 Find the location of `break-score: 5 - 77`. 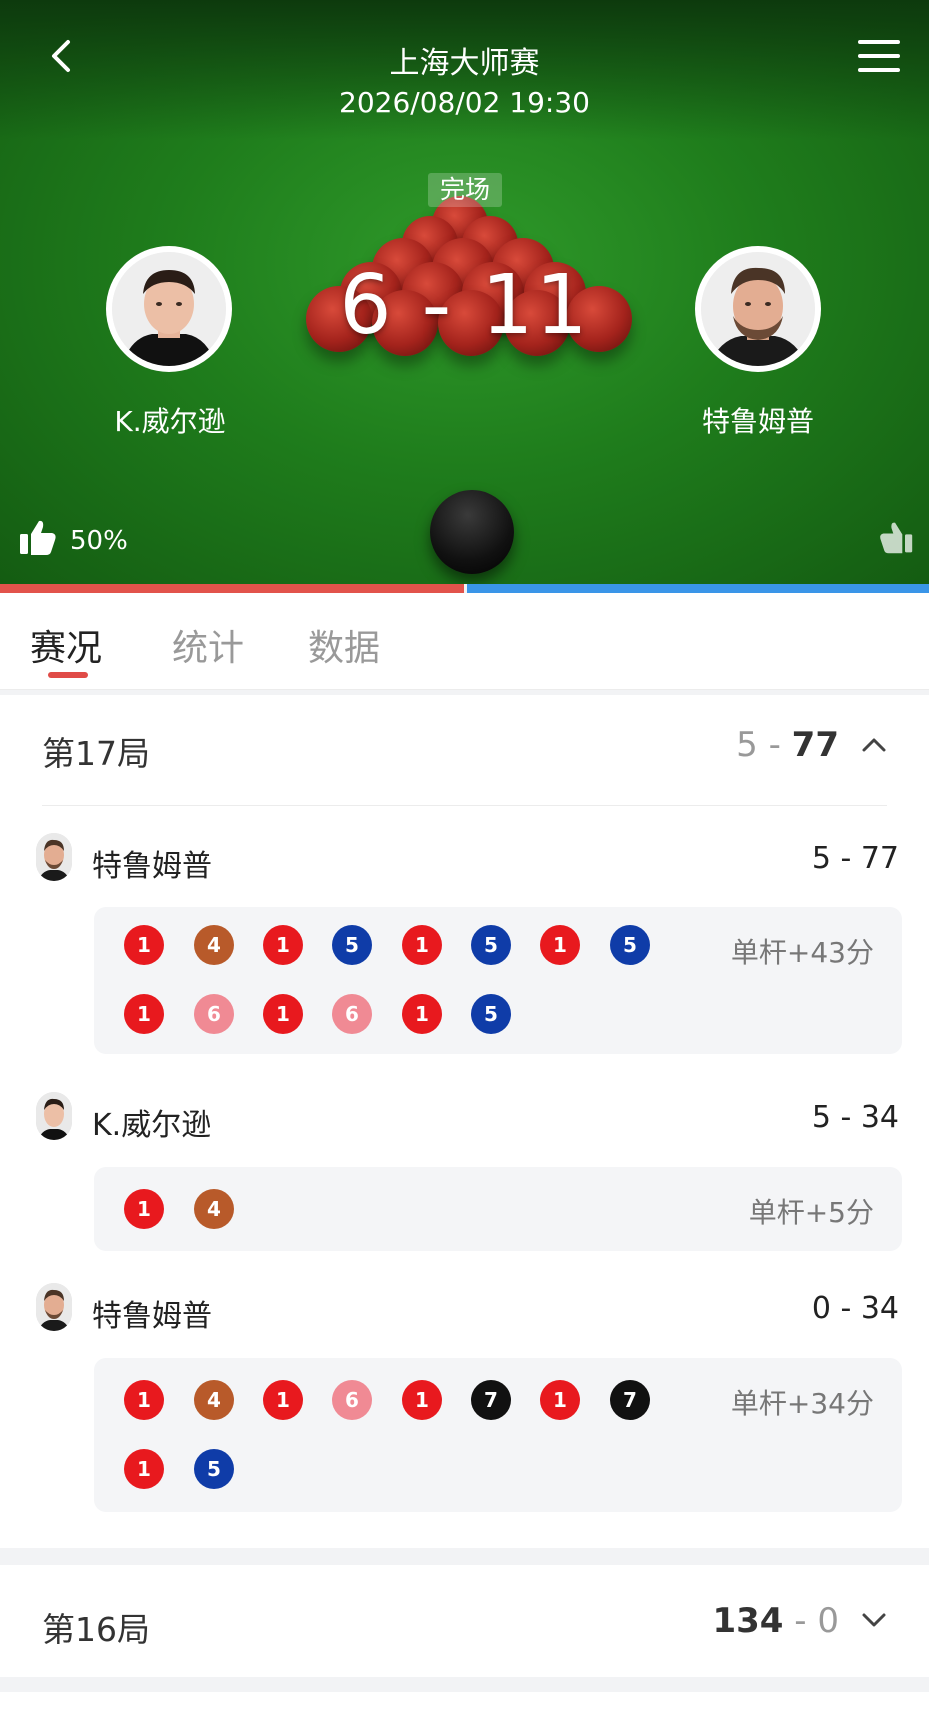

break-score: 5 - 77 is located at coordinates (855, 858).